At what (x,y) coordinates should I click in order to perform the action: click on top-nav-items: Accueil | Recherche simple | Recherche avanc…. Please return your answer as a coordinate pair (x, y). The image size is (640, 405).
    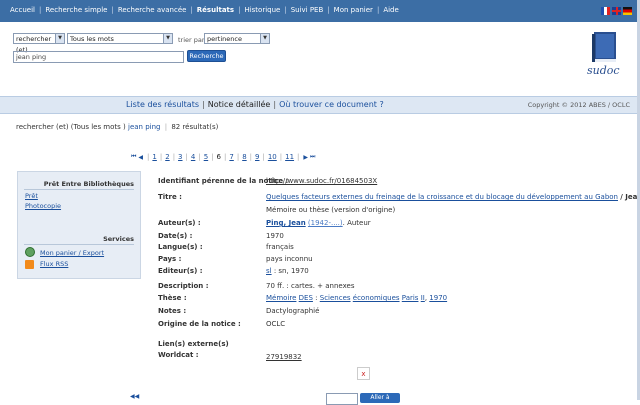
    Looking at the image, I should click on (204, 10).